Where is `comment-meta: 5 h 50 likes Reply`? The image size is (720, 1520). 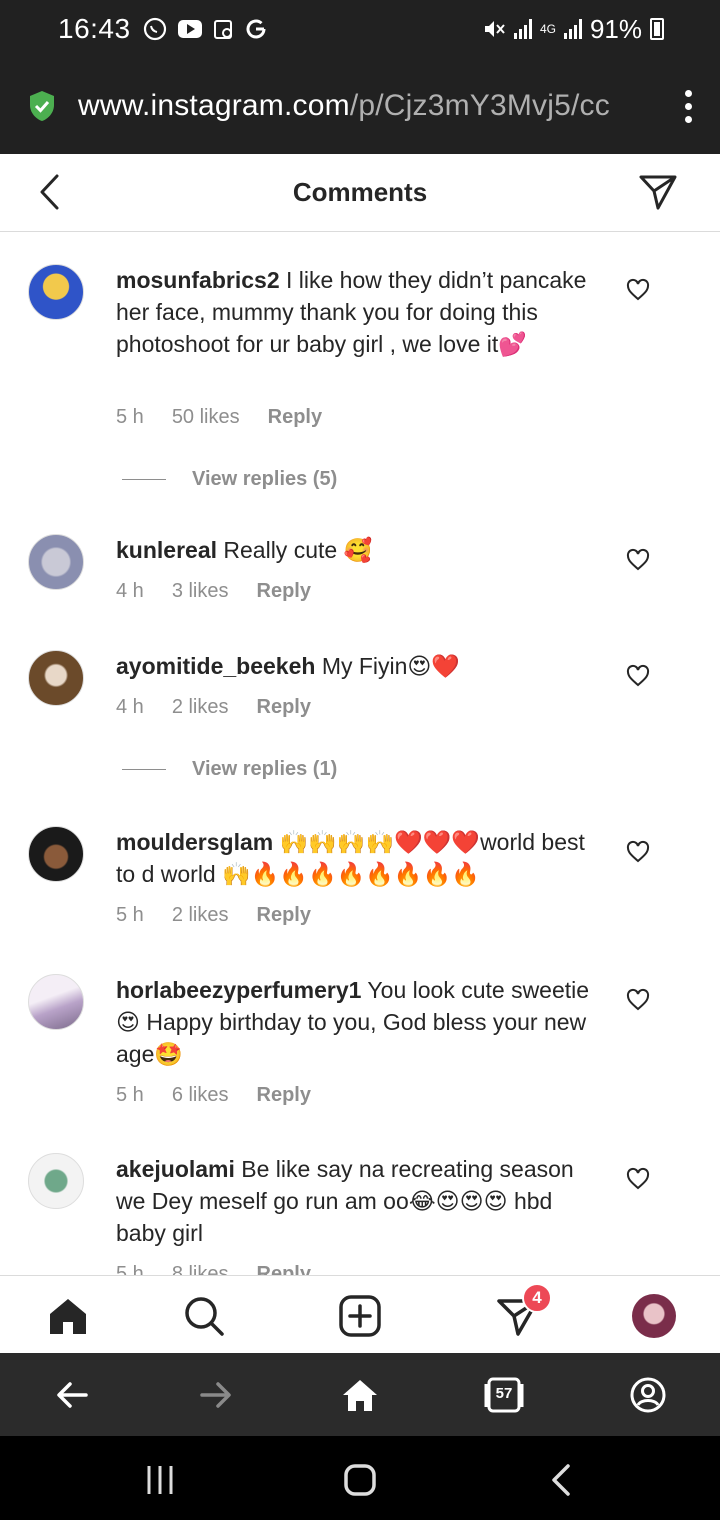
comment-meta: 5 h 50 likes Reply is located at coordinates (219, 417).